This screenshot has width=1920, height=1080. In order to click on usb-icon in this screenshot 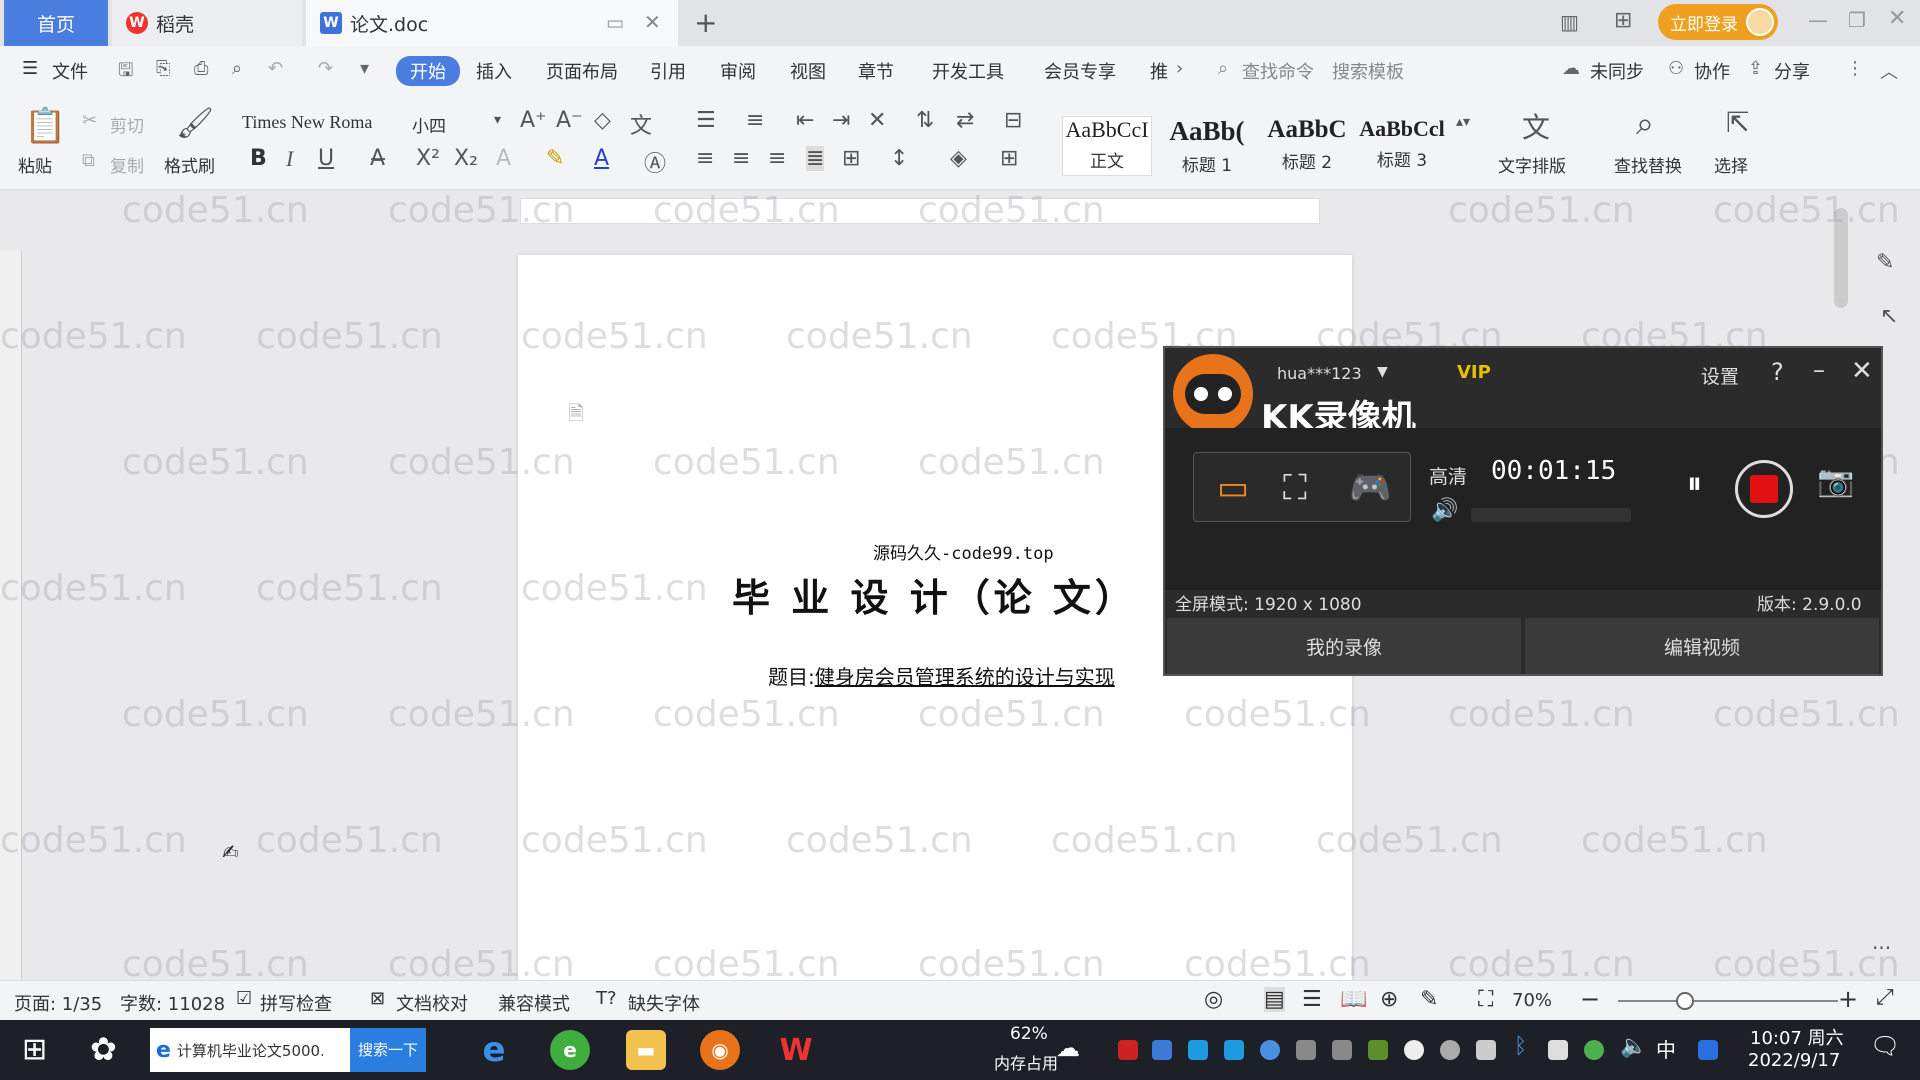, I will do `click(1558, 1050)`.